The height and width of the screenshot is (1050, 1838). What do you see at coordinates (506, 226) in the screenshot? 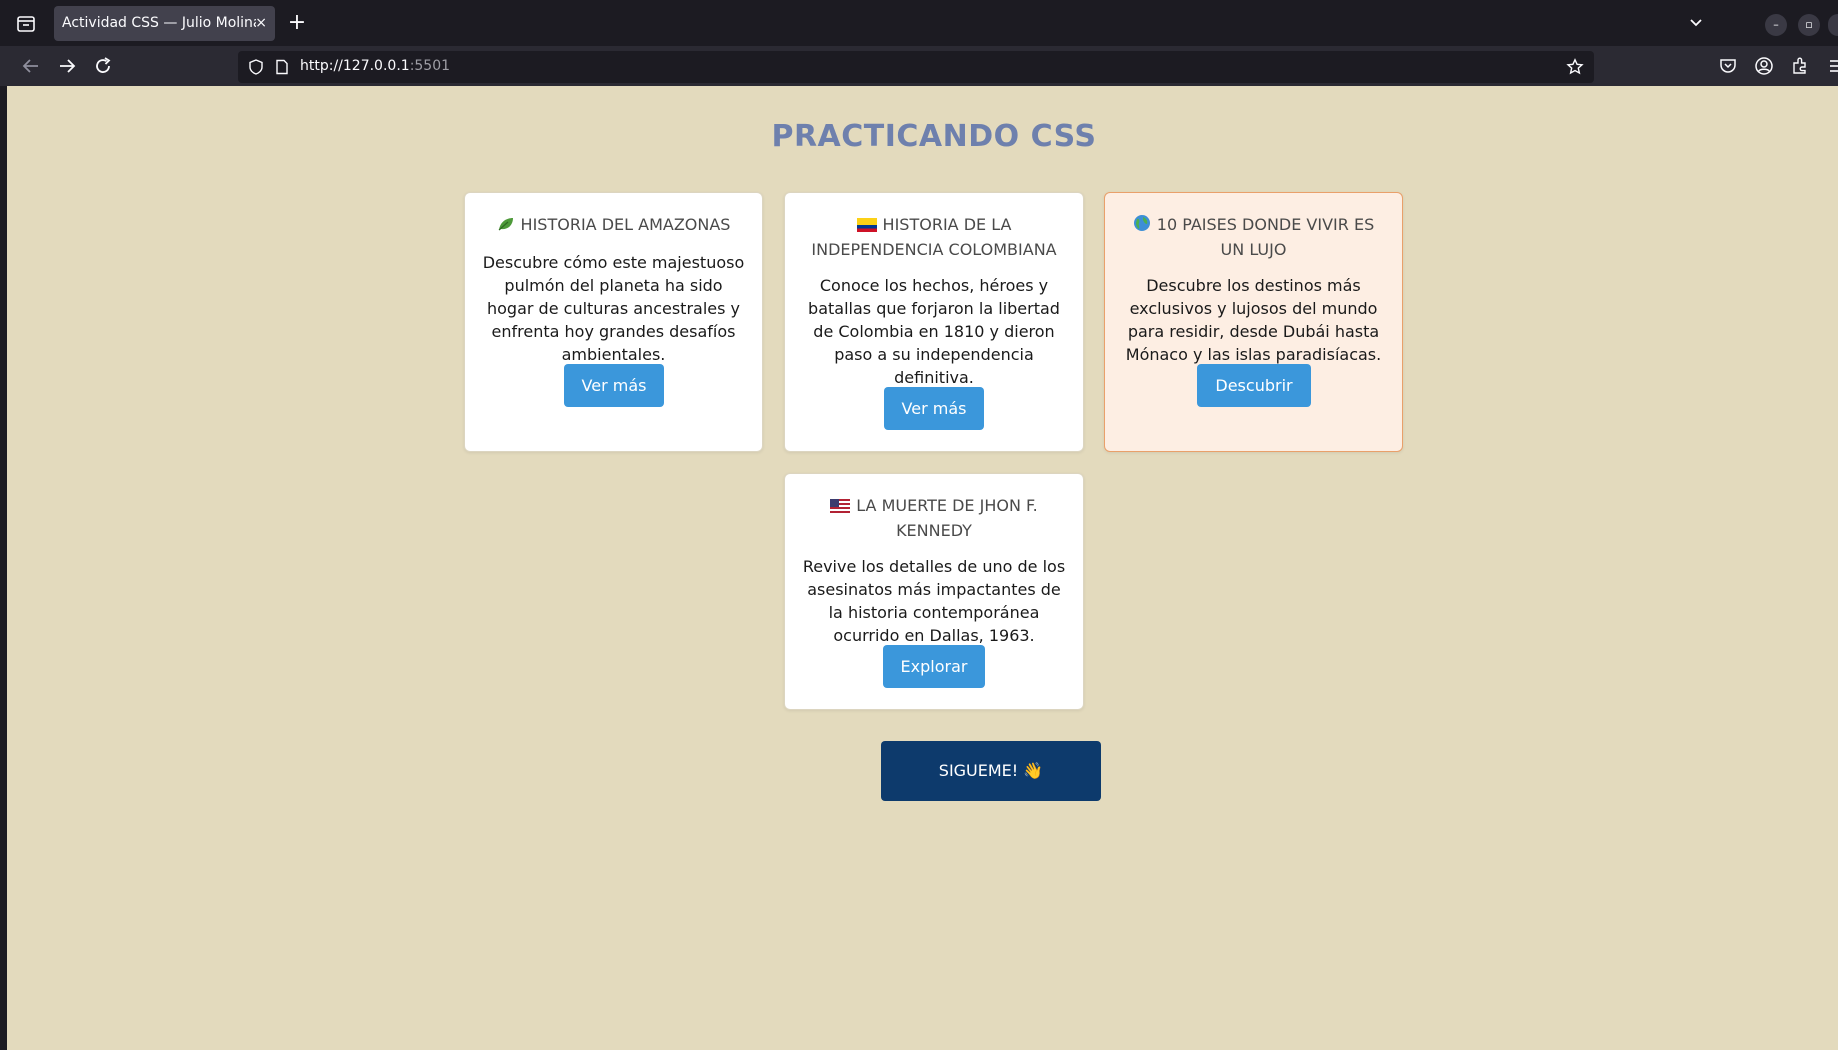
I see `leaf-icon` at bounding box center [506, 226].